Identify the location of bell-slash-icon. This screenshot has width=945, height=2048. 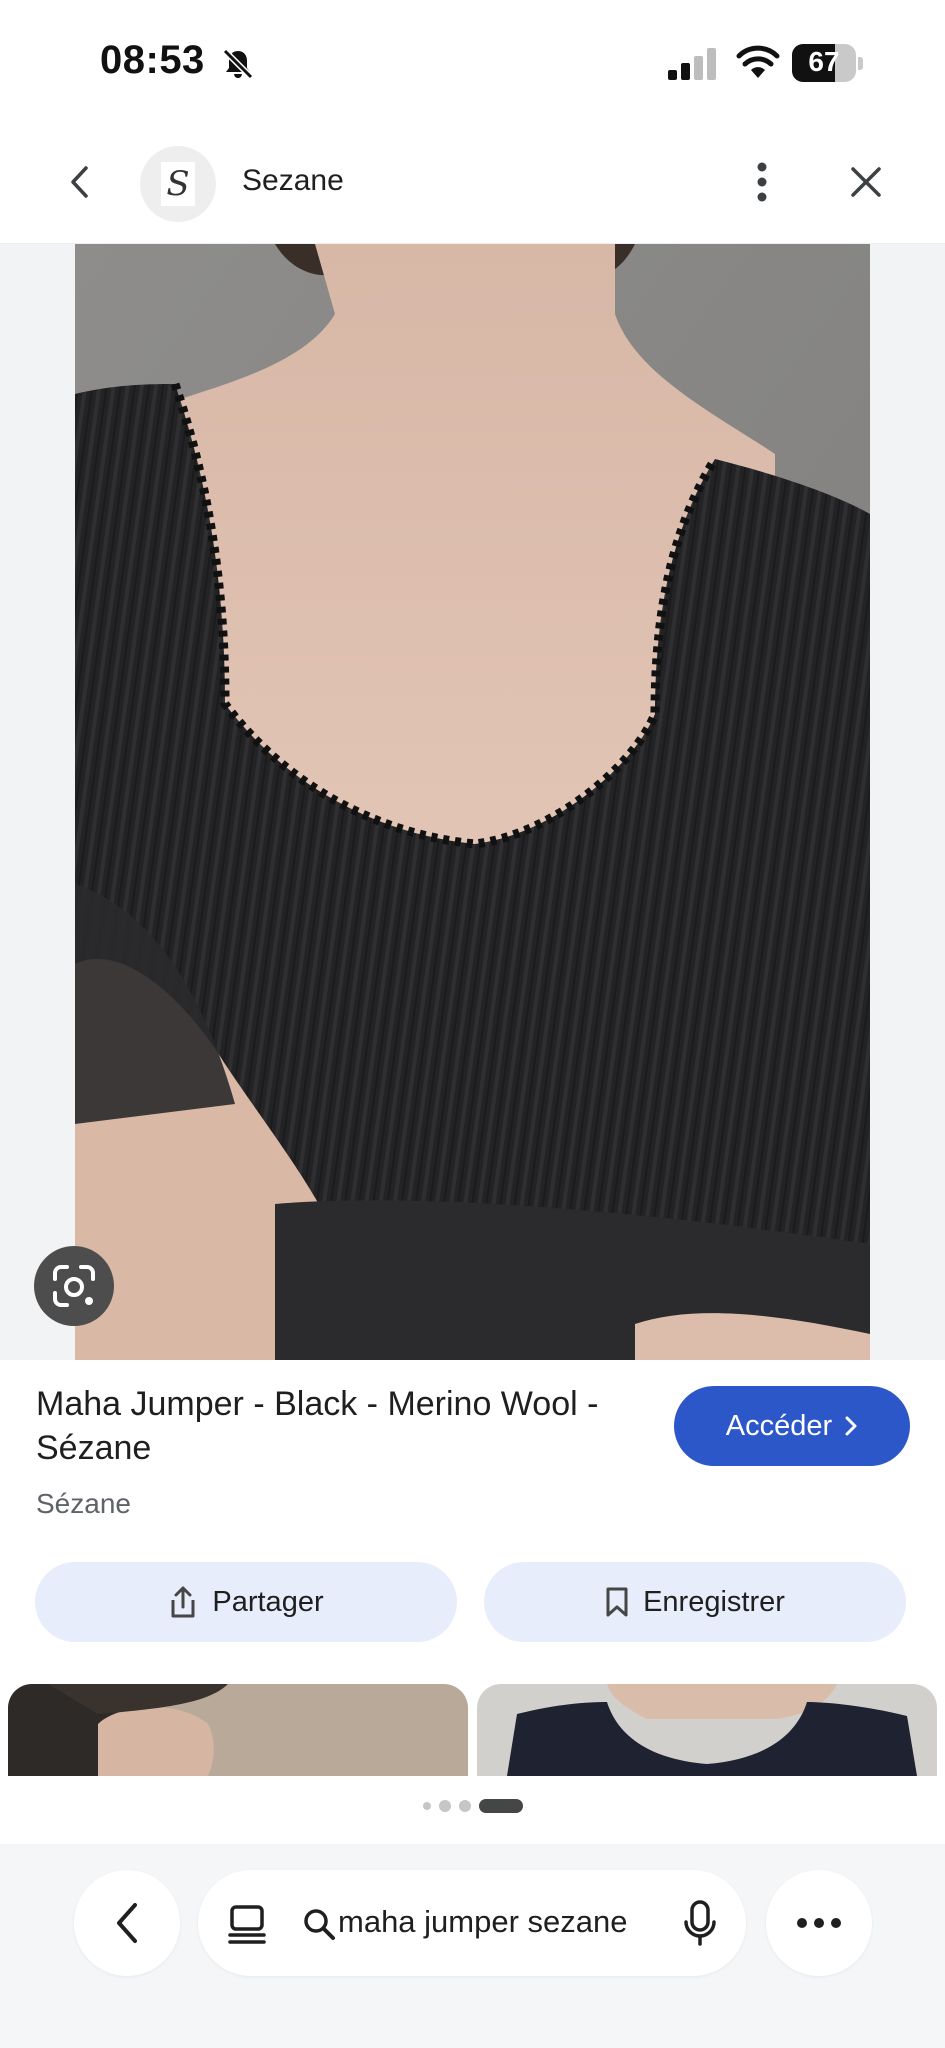
(238, 64).